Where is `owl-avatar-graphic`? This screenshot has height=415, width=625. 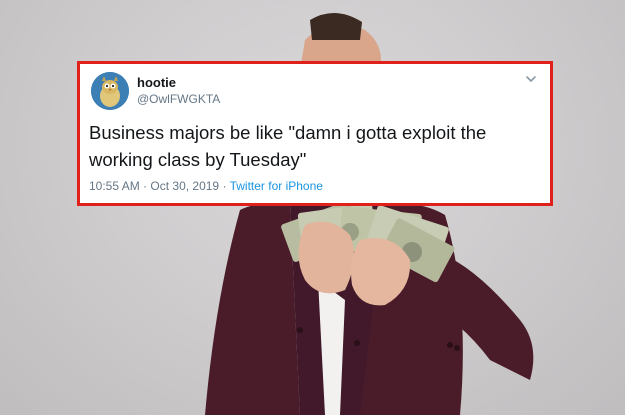
owl-avatar-graphic is located at coordinates (110, 91).